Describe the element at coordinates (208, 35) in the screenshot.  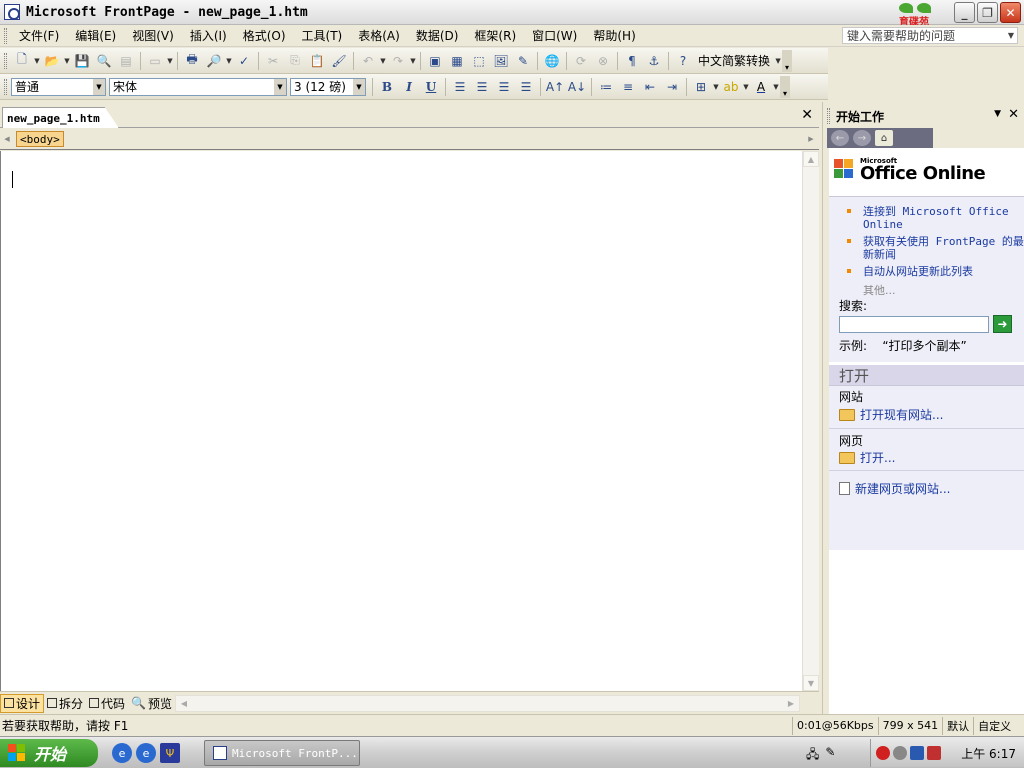
I see `menu-insert: 插入(I)` at that location.